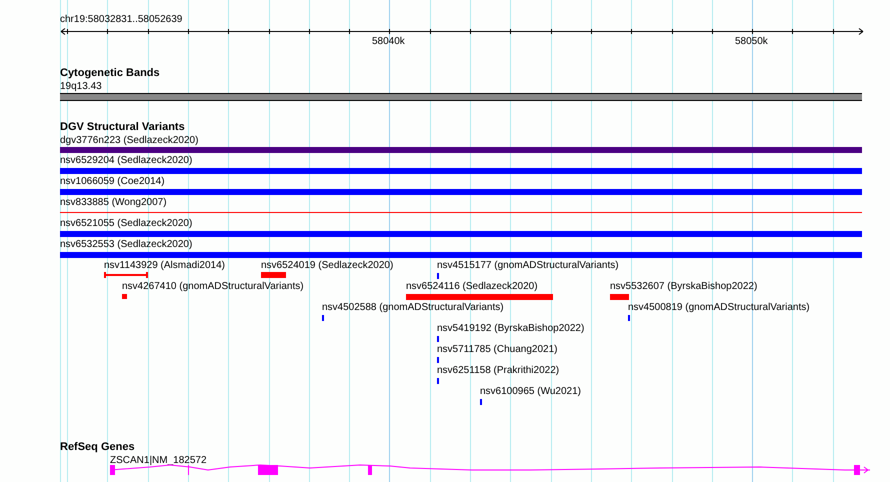  Describe the element at coordinates (528, 265) in the screenshot. I see `variant-label: nsv4515177 (gnomADStructuralVariants)` at that location.